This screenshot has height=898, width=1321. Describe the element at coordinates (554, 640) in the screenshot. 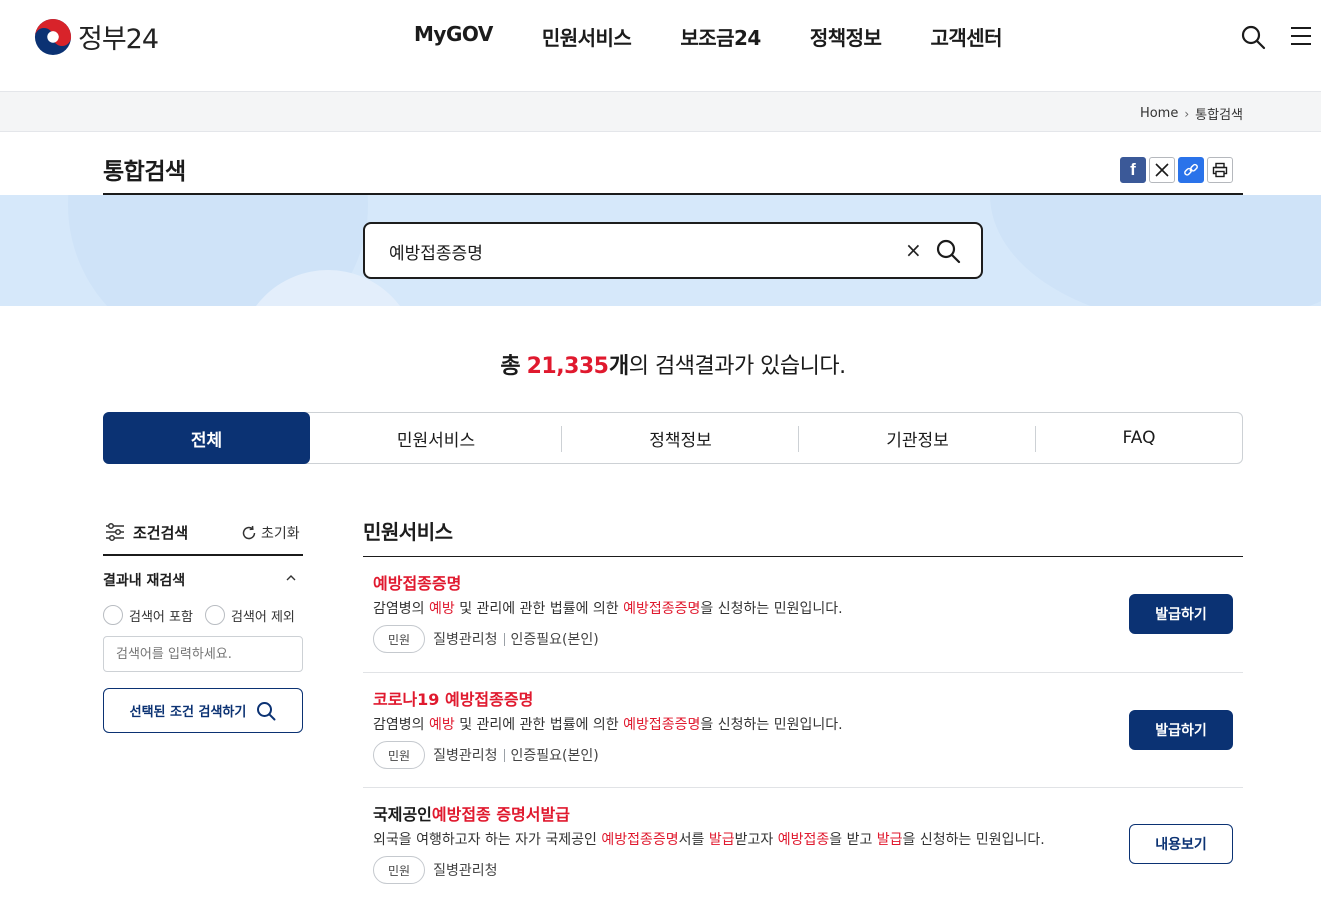

I see `auth-requirement: 인증필요(본인)` at that location.